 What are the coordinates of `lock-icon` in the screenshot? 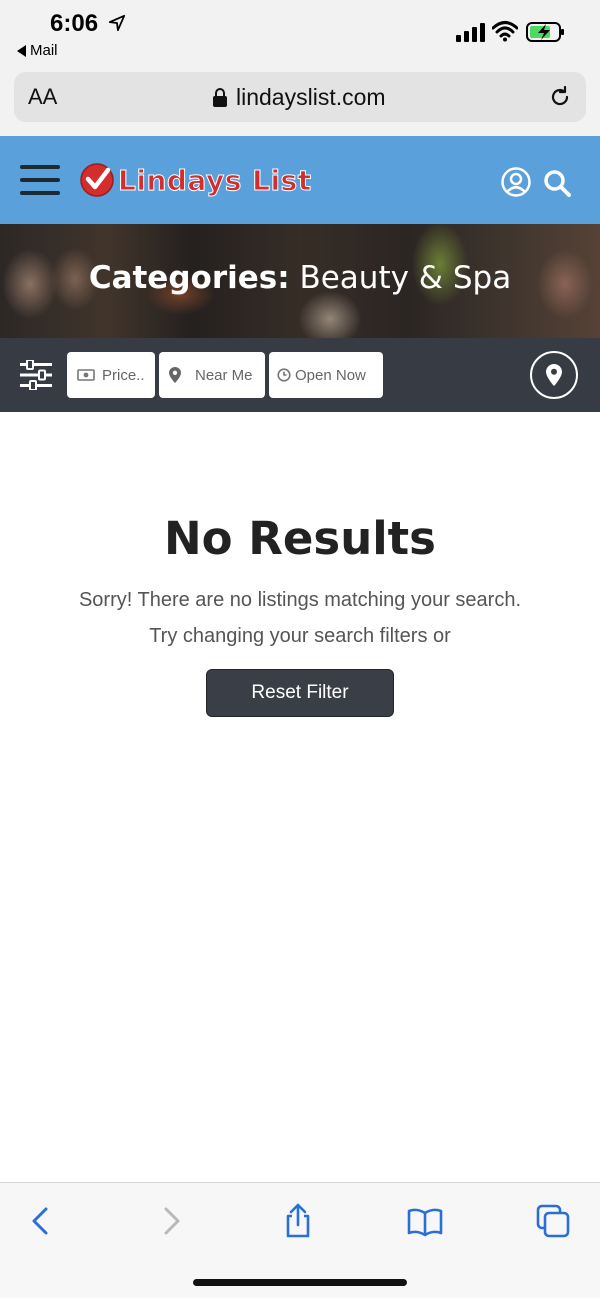 It's located at (220, 97).